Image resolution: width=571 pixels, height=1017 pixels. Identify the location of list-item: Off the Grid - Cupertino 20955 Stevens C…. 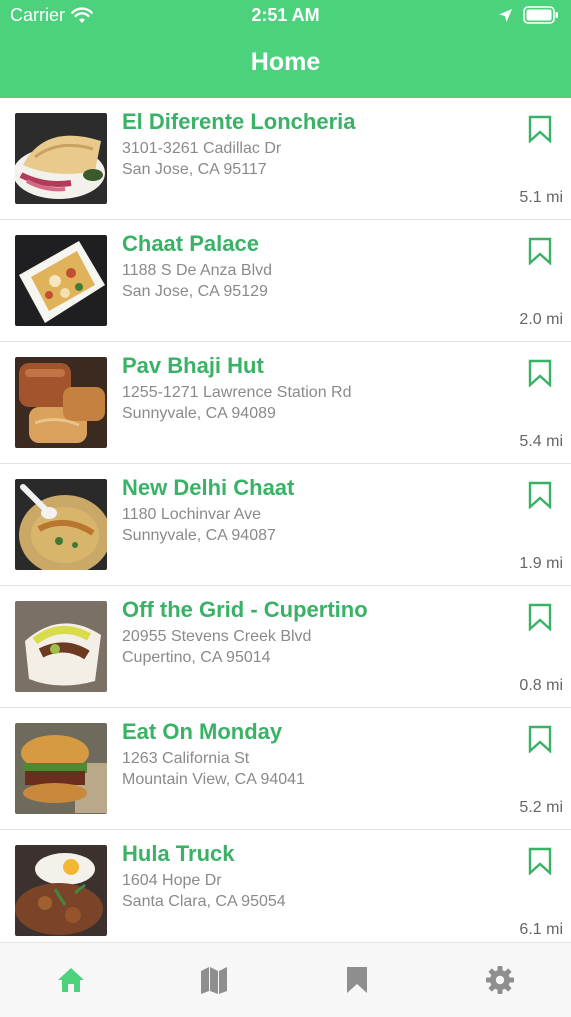
(285, 647).